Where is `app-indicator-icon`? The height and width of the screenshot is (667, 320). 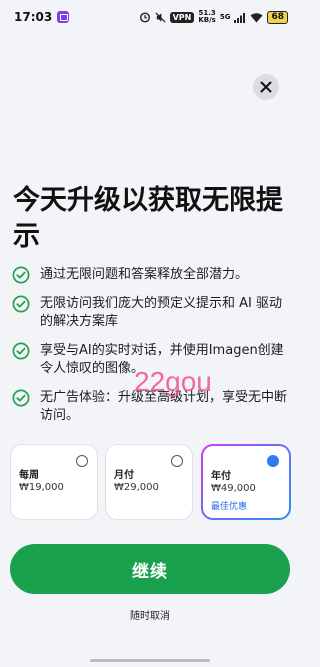 app-indicator-icon is located at coordinates (63, 17).